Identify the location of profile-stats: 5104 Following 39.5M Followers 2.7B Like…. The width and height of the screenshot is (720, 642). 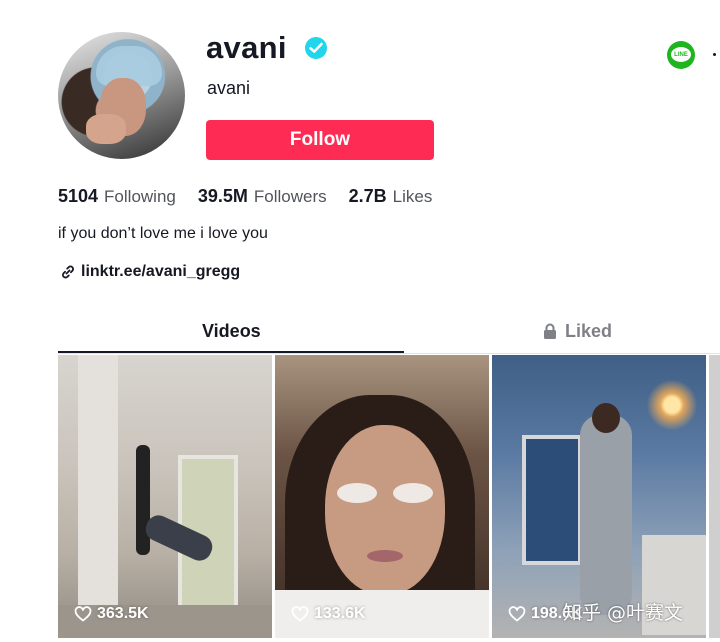
(256, 196).